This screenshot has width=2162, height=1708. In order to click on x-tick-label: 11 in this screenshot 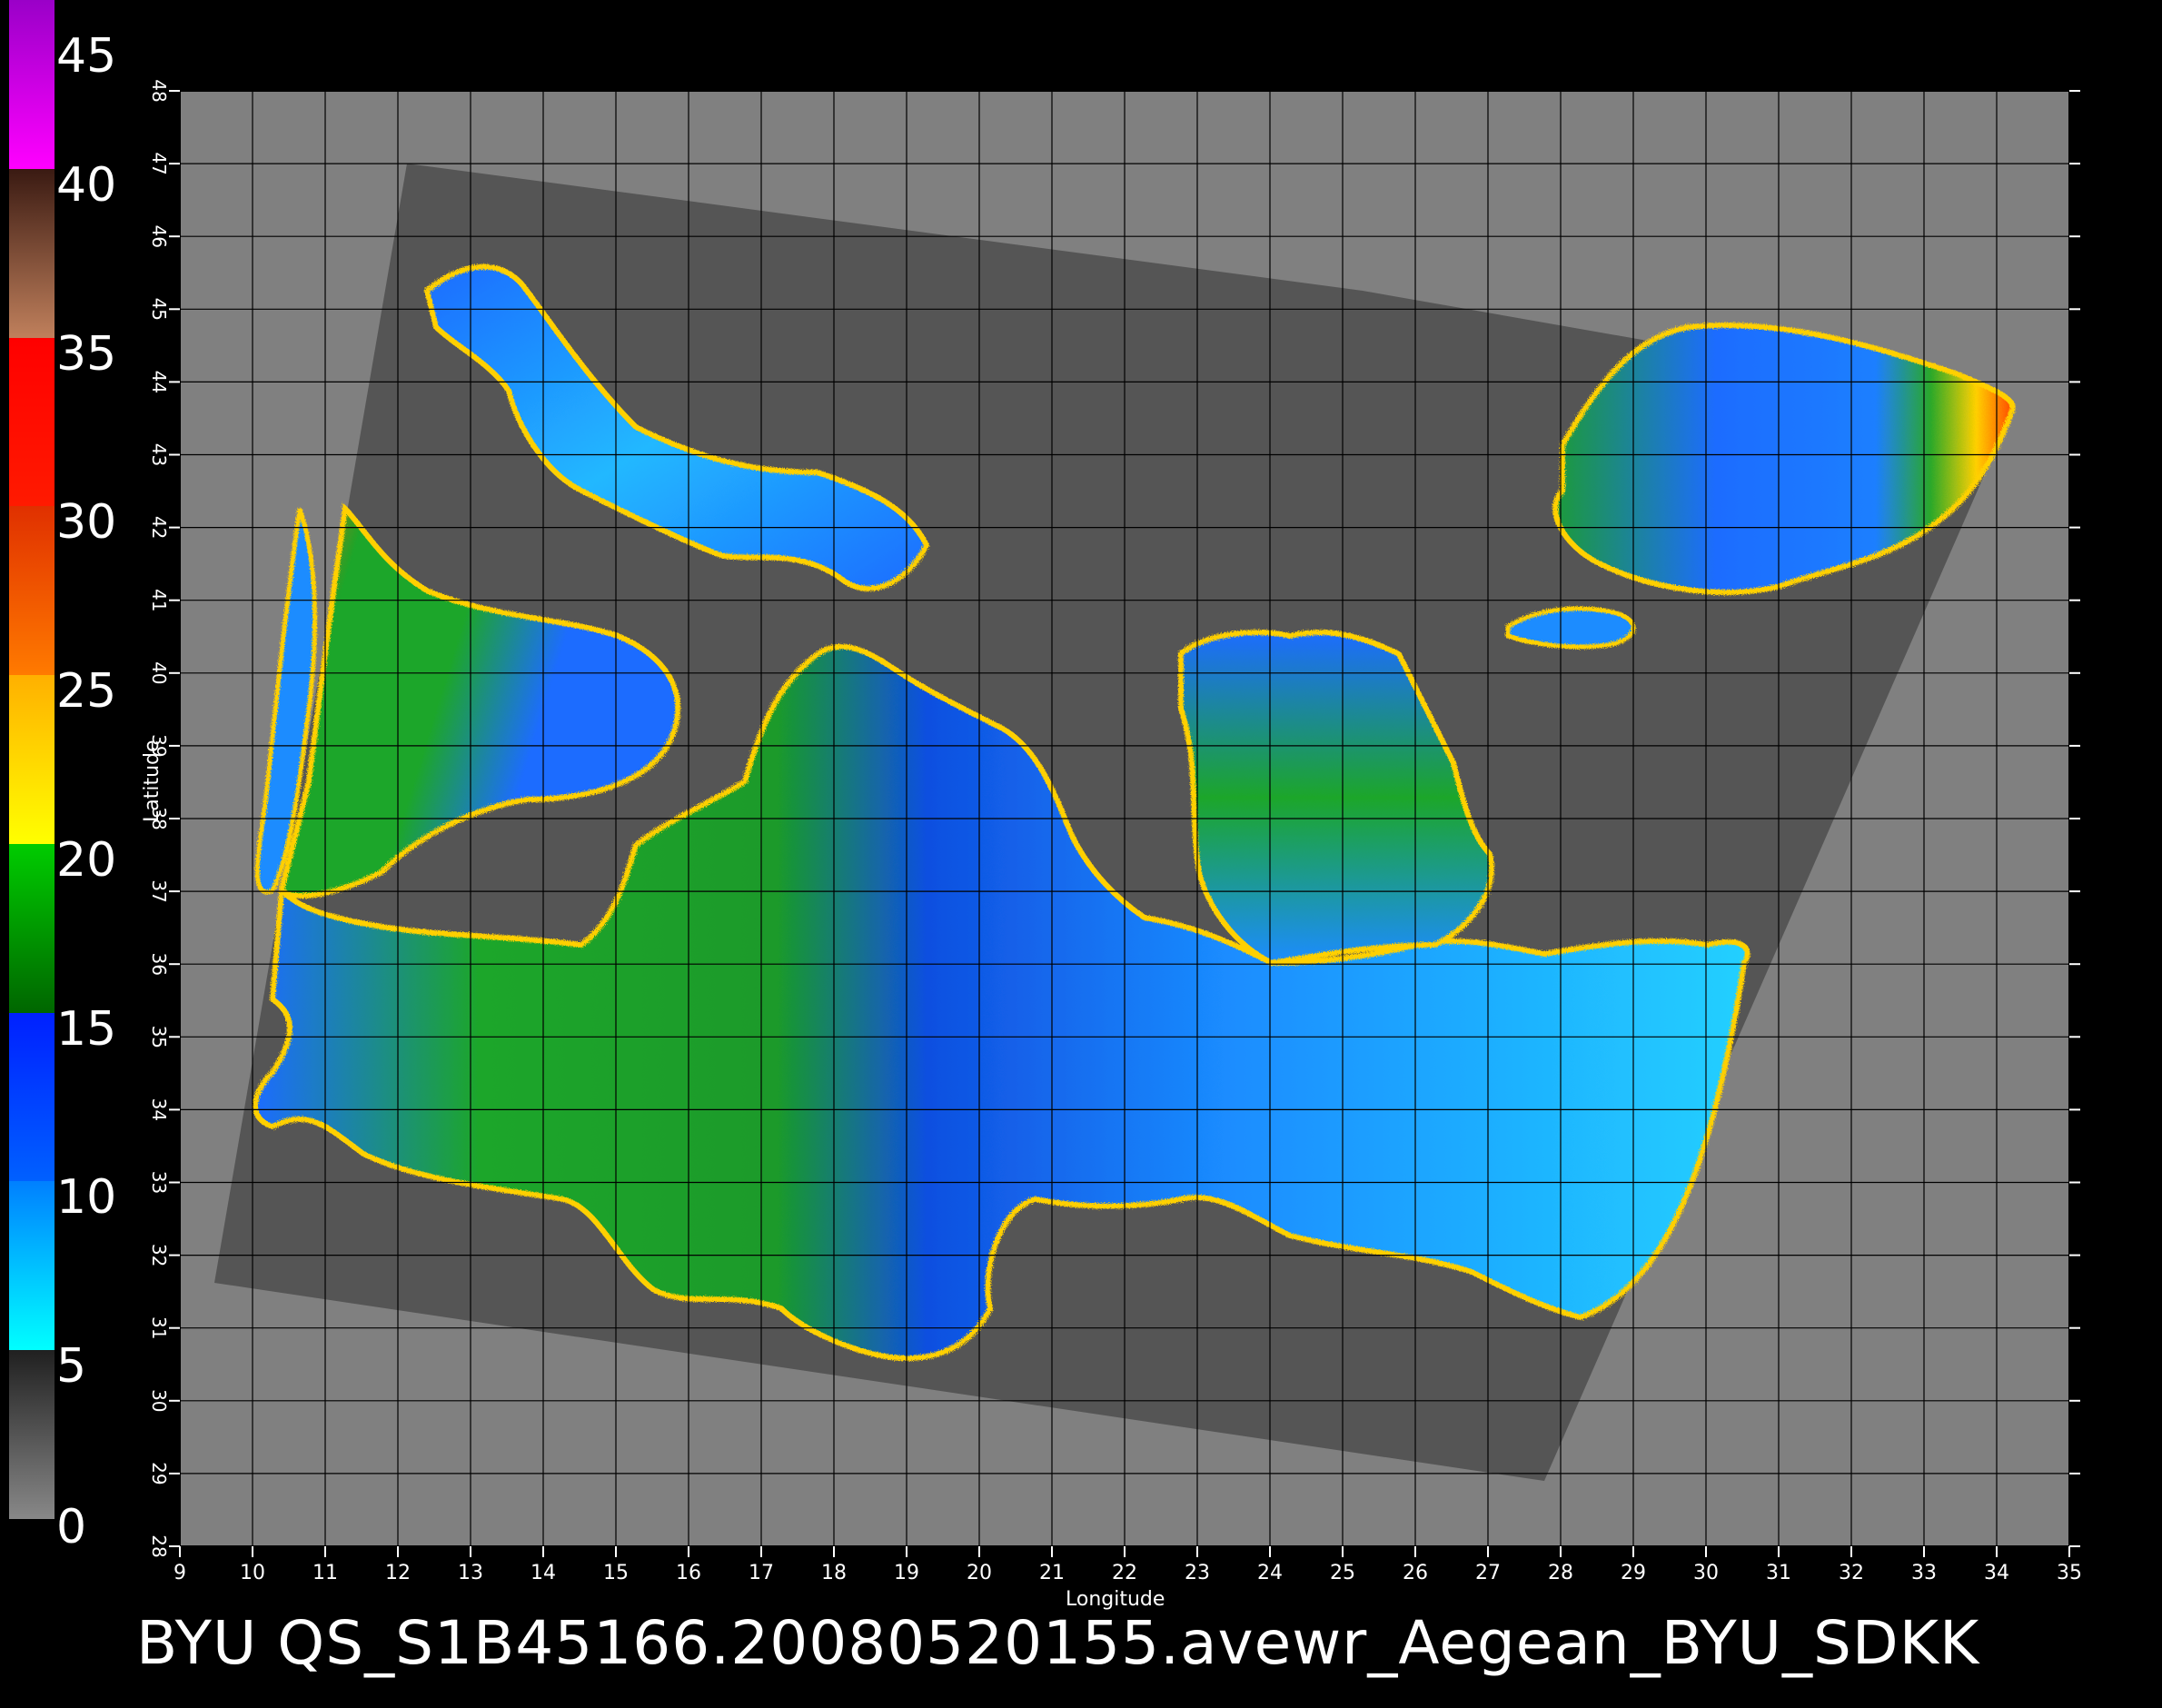, I will do `click(325, 1573)`.